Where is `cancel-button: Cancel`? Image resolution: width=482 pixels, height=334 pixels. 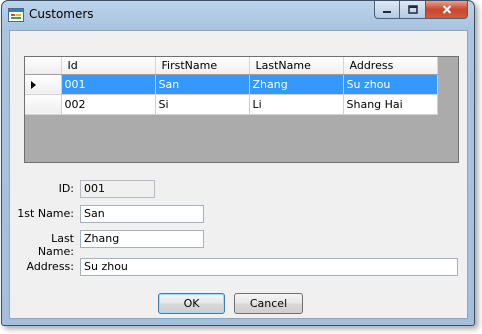
cancel-button: Cancel is located at coordinates (268, 303).